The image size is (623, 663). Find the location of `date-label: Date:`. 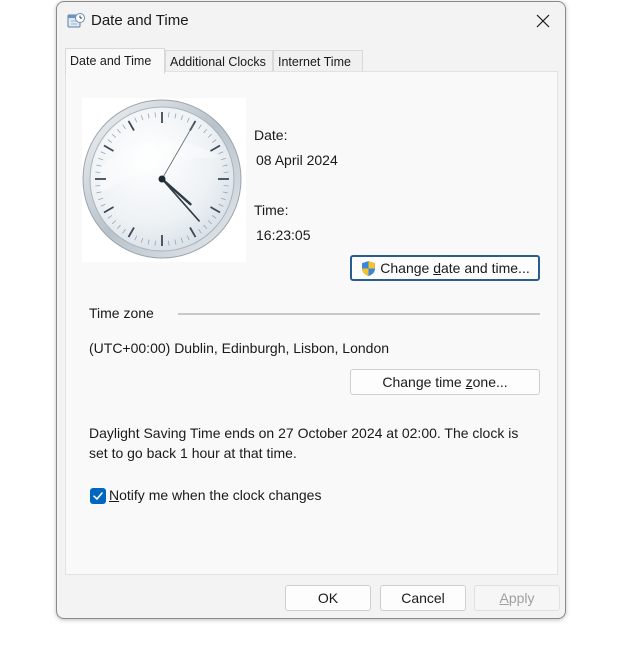

date-label: Date: is located at coordinates (271, 135).